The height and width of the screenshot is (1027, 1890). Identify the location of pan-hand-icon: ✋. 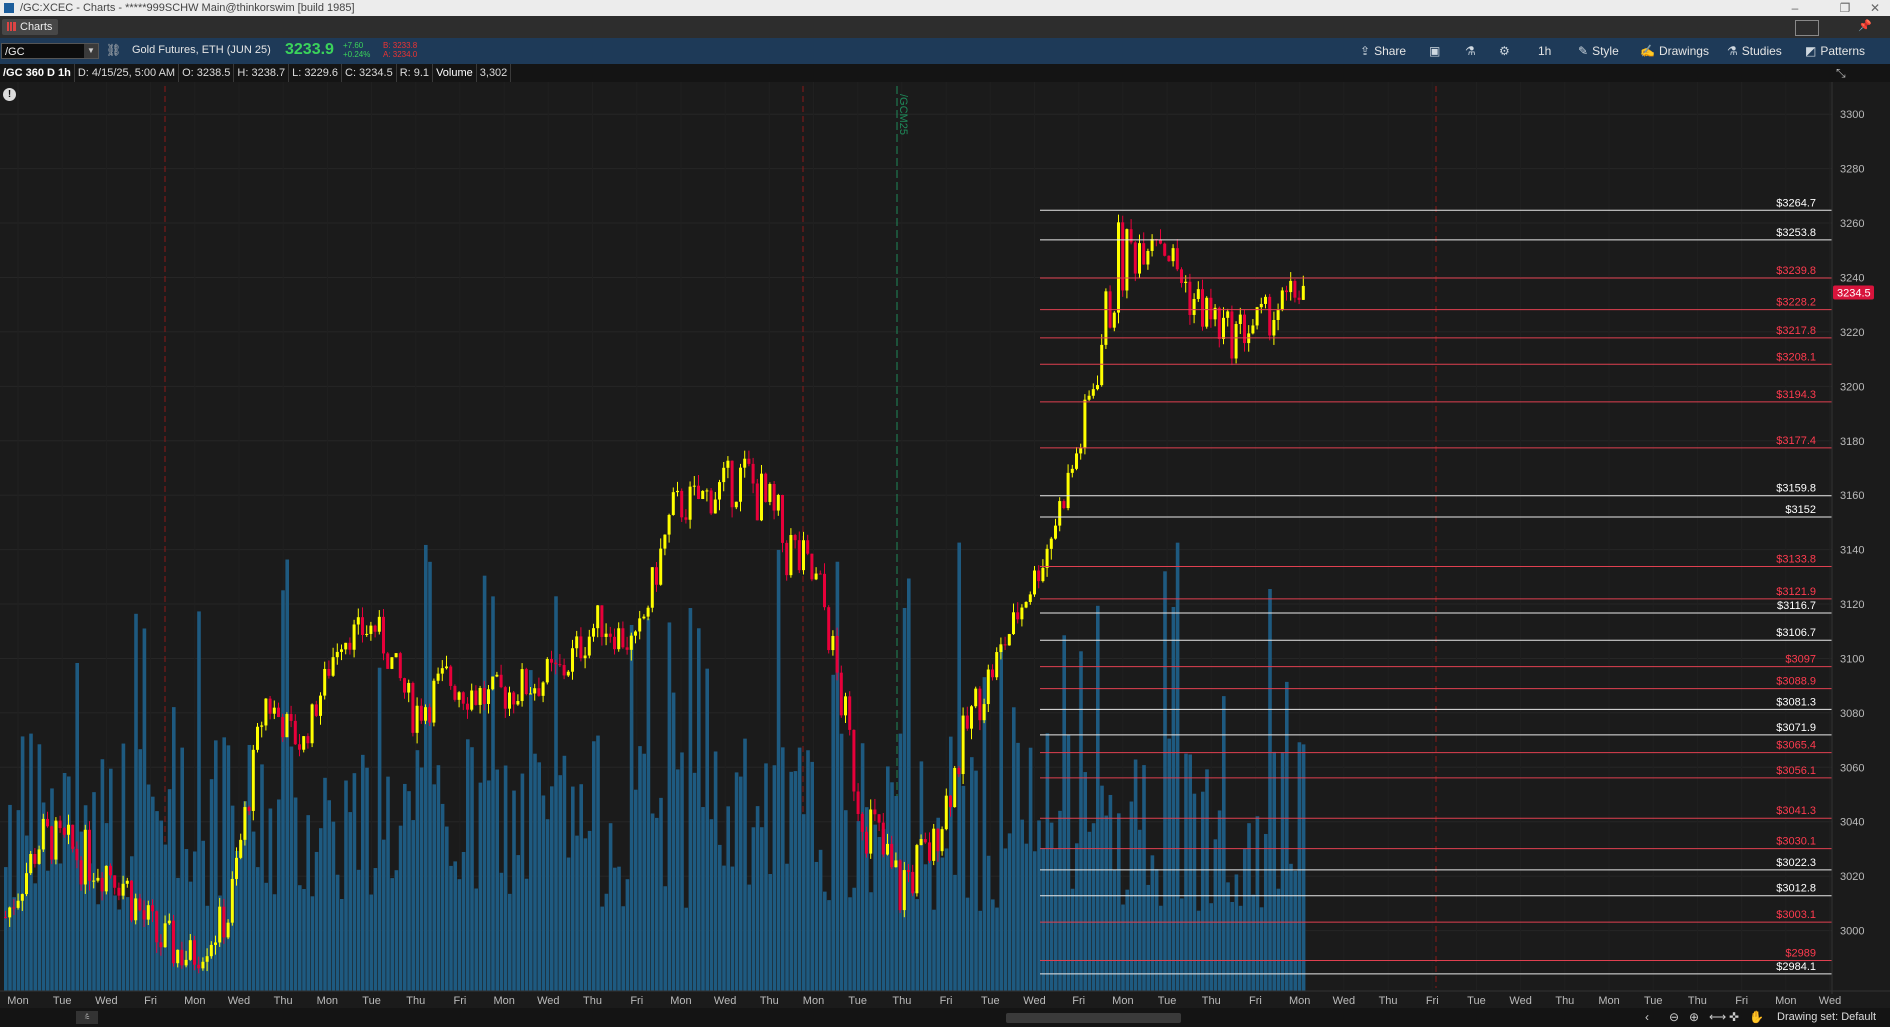
(1756, 1017).